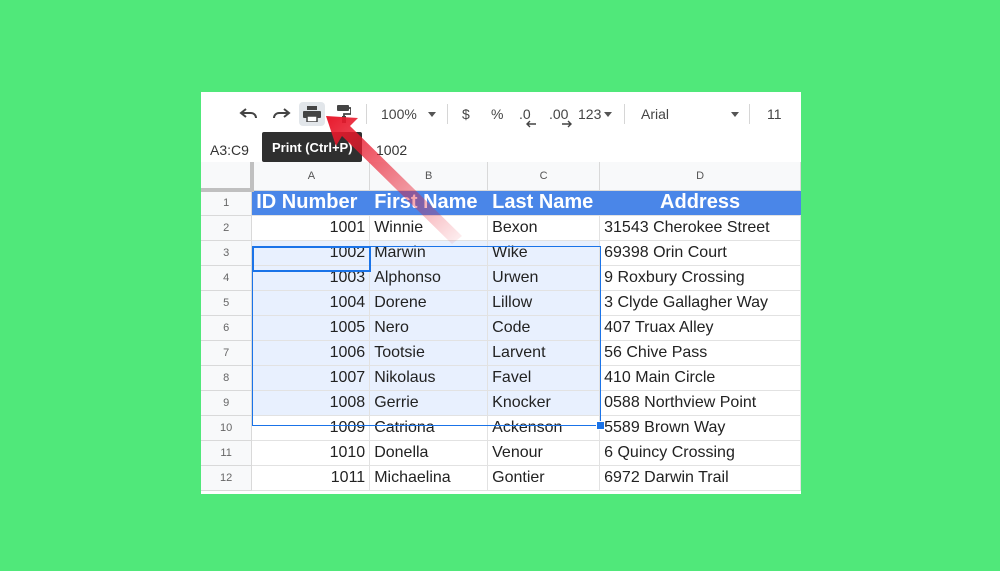  I want to click on cell: Ackenson, so click(544, 428).